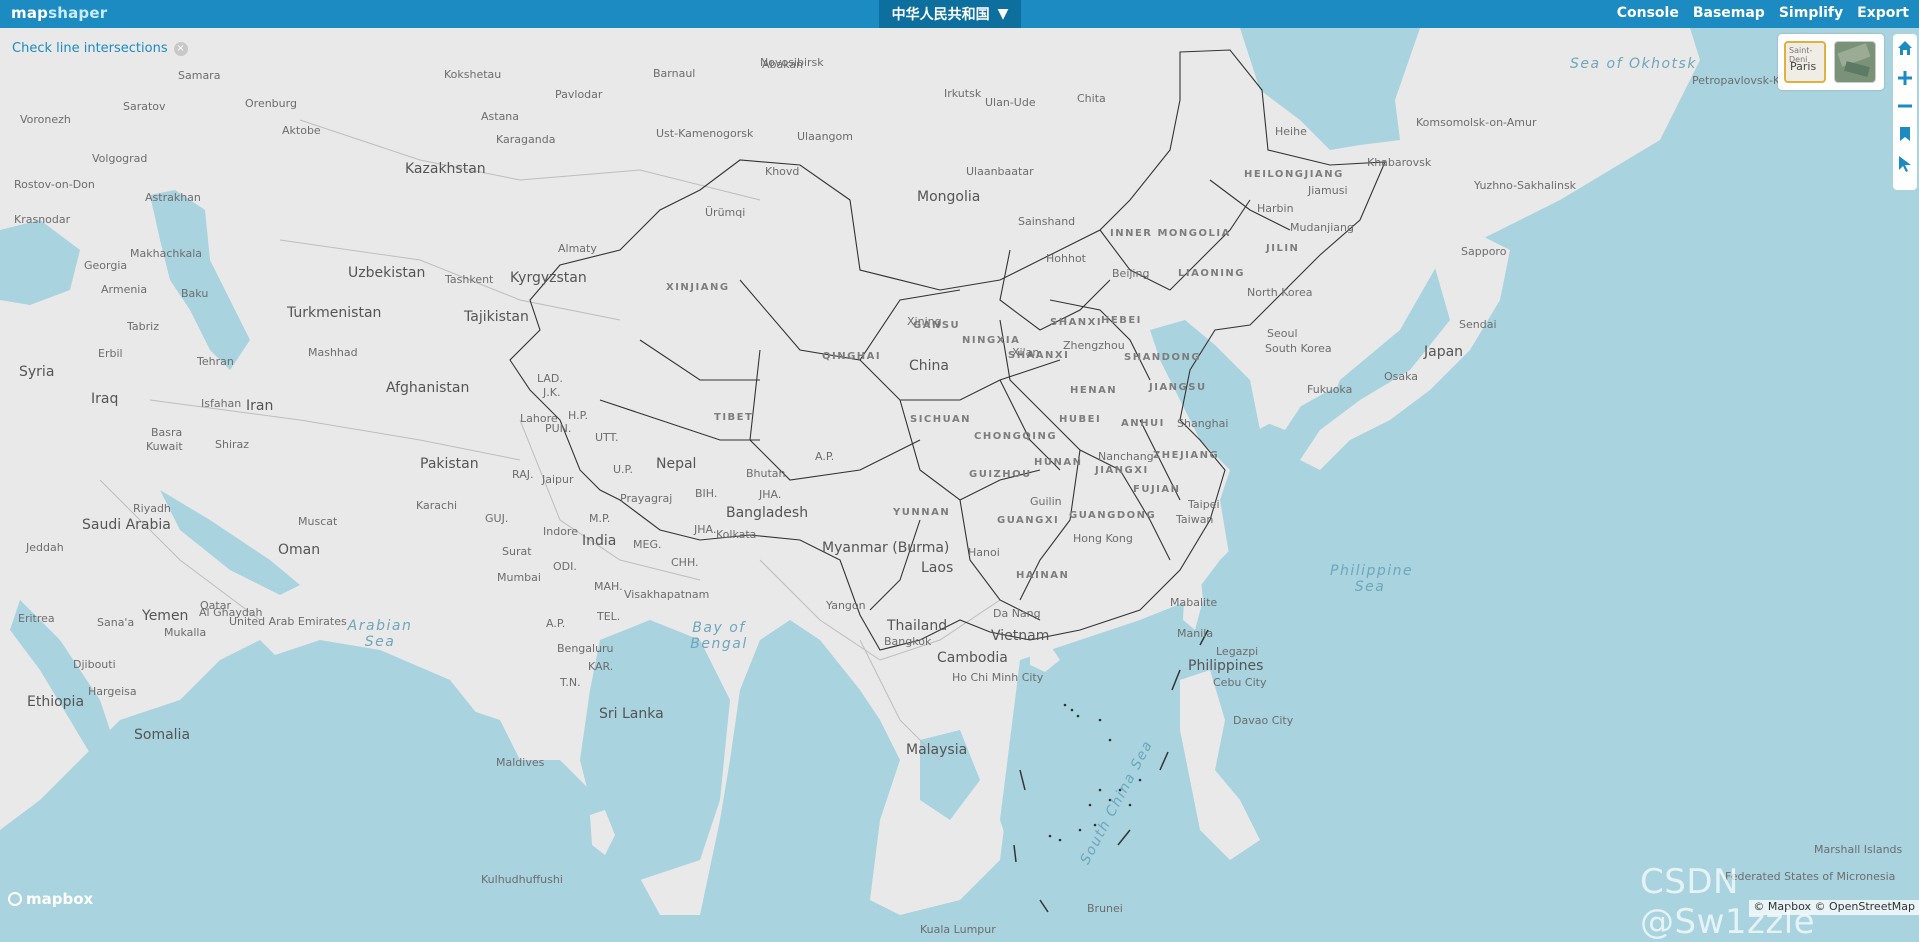 This screenshot has width=1919, height=942. Describe the element at coordinates (45, 119) in the screenshot. I see `label-voronezh: Voronezh` at that location.